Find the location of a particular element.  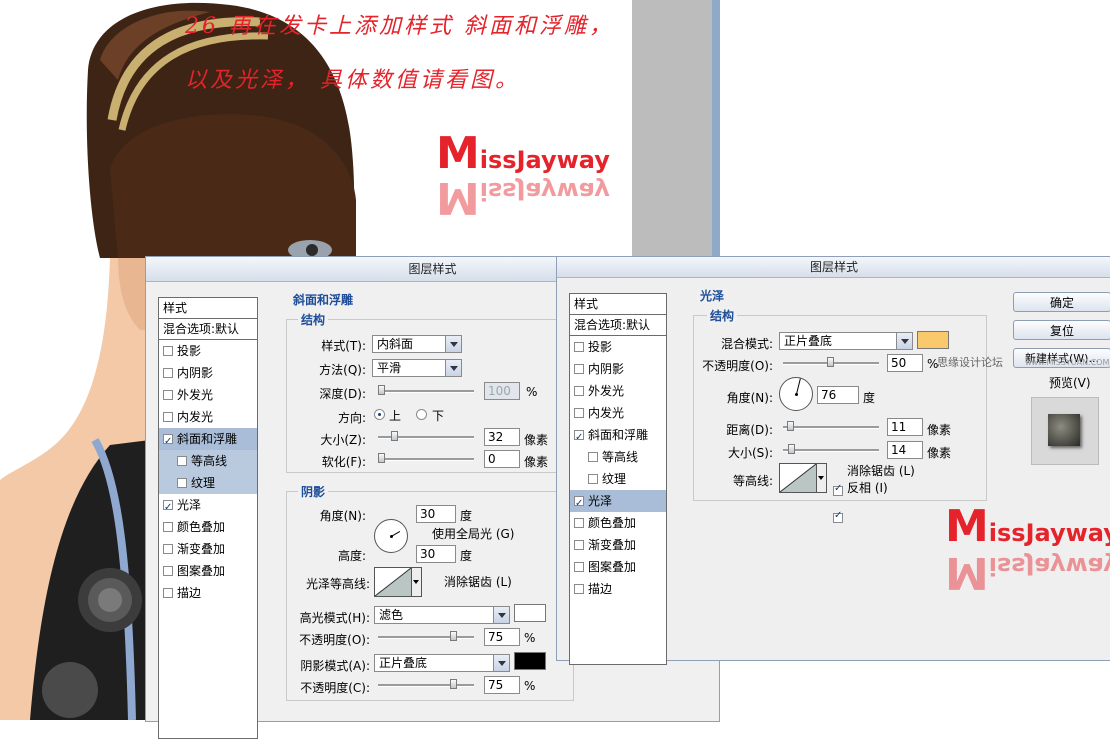

highlight-mode-select: 滤色 is located at coordinates (442, 615).